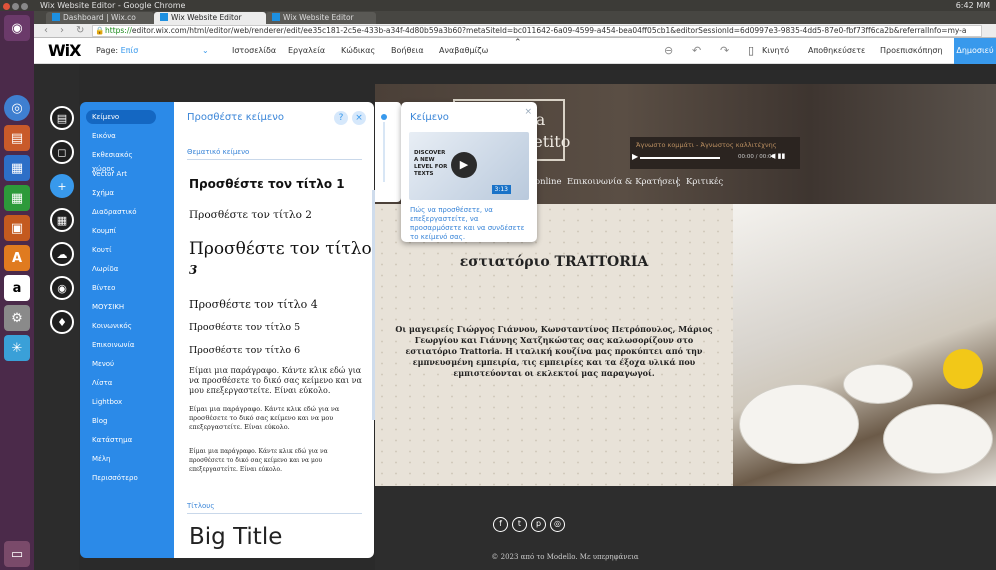  What do you see at coordinates (121, 269) in the screenshot?
I see `category-strip: Λωρίδα` at bounding box center [121, 269].